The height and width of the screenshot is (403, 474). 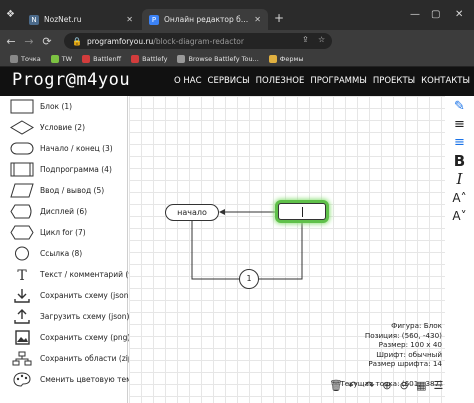 What do you see at coordinates (47, 41) in the screenshot?
I see `reload-icon: ⟳` at bounding box center [47, 41].